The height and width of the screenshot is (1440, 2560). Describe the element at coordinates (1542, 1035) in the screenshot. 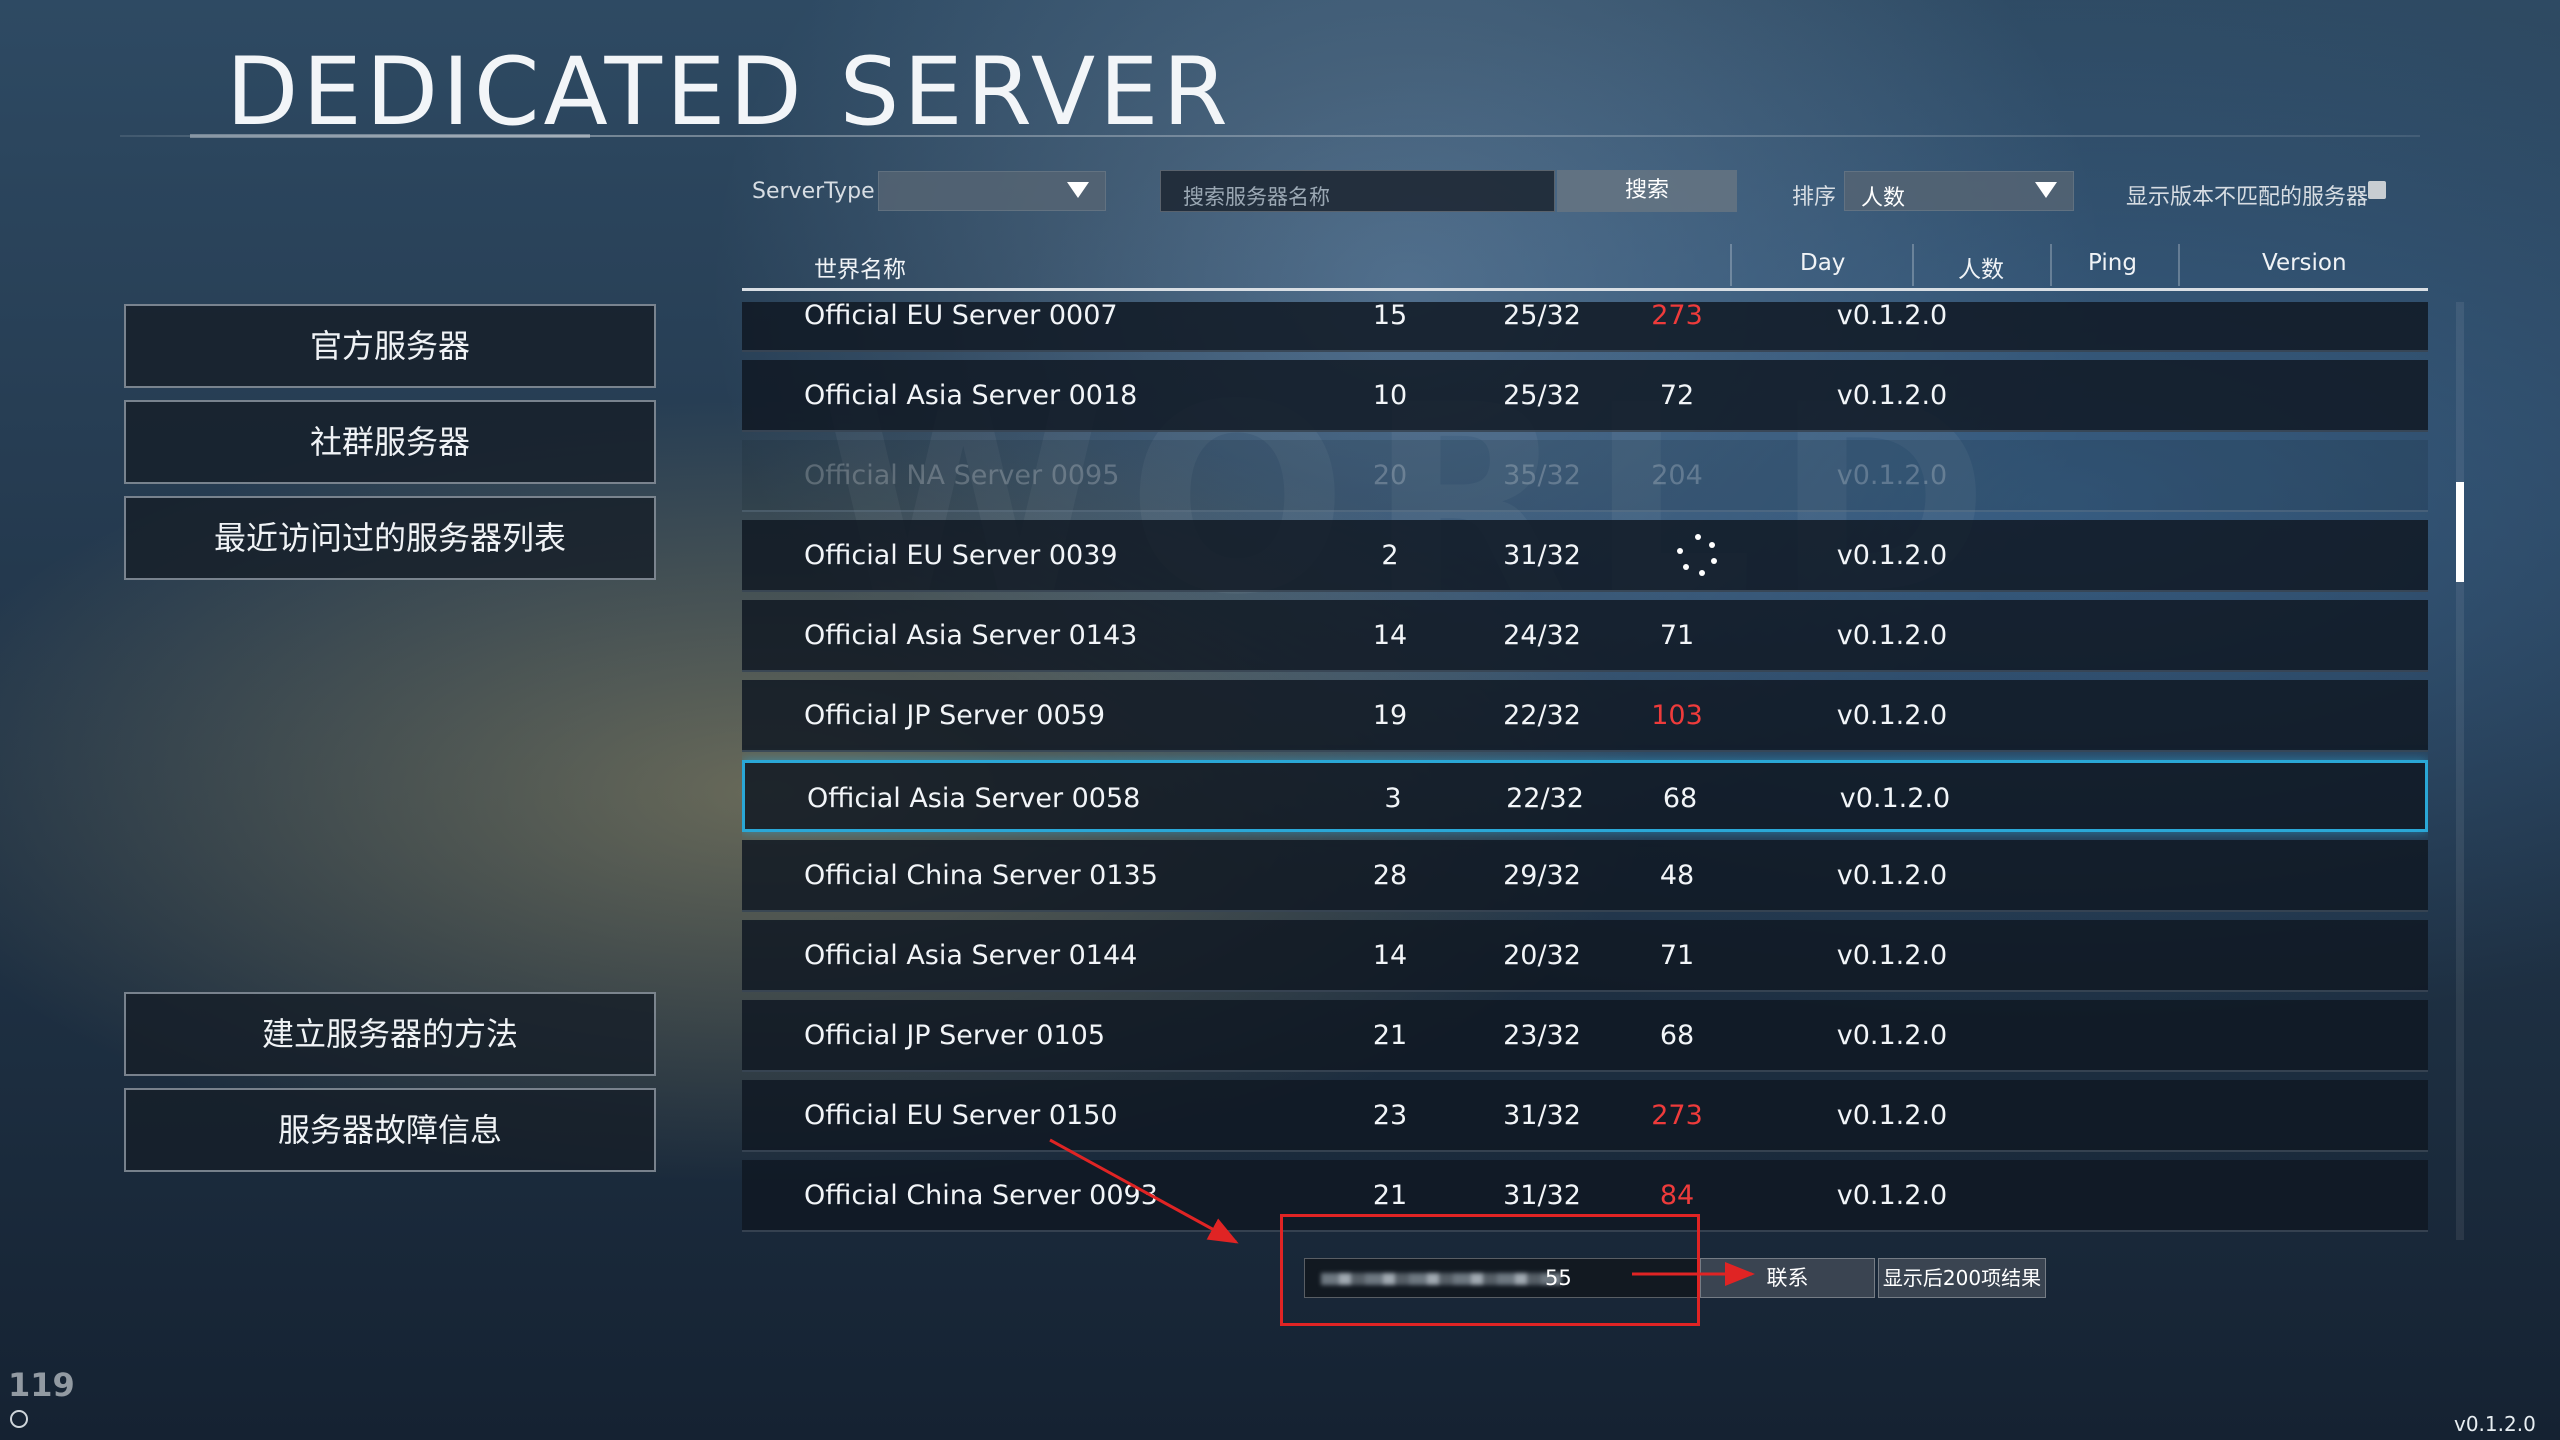

I see `server-players: 23/32` at that location.